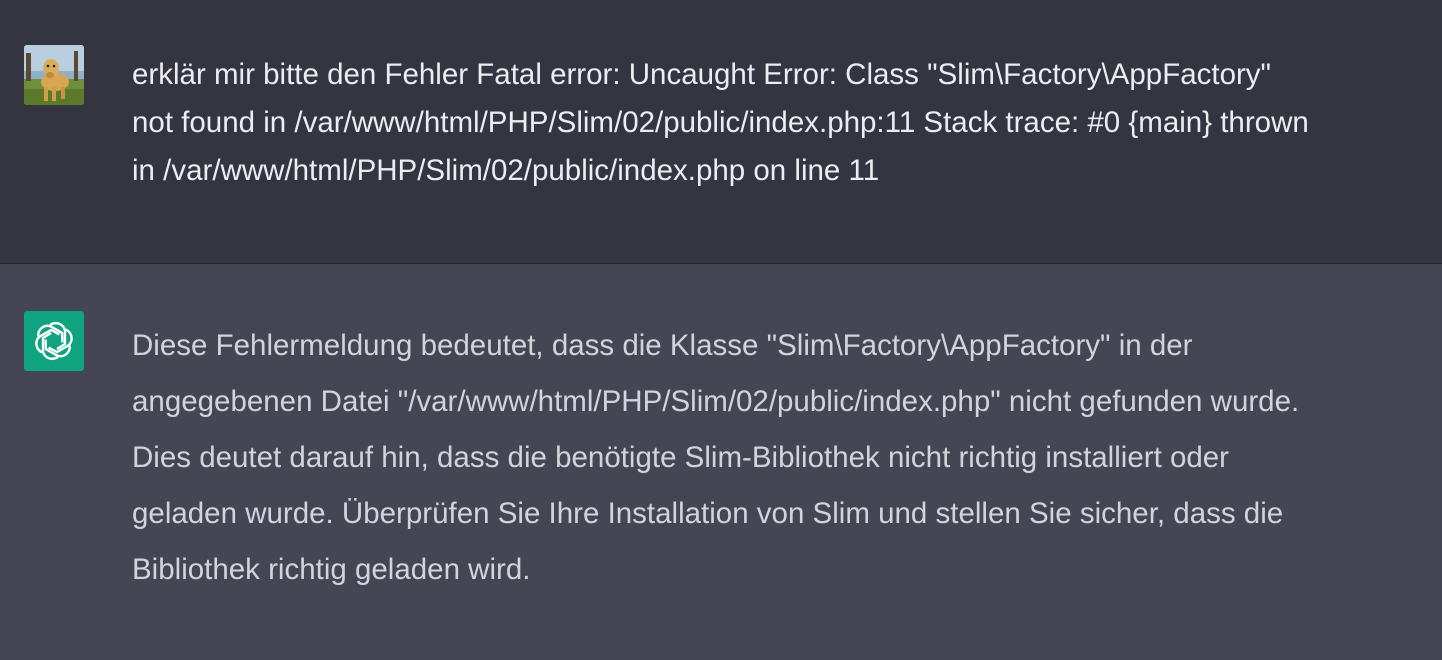 Image resolution: width=1442 pixels, height=660 pixels. I want to click on openai-logo-icon, so click(54, 341).